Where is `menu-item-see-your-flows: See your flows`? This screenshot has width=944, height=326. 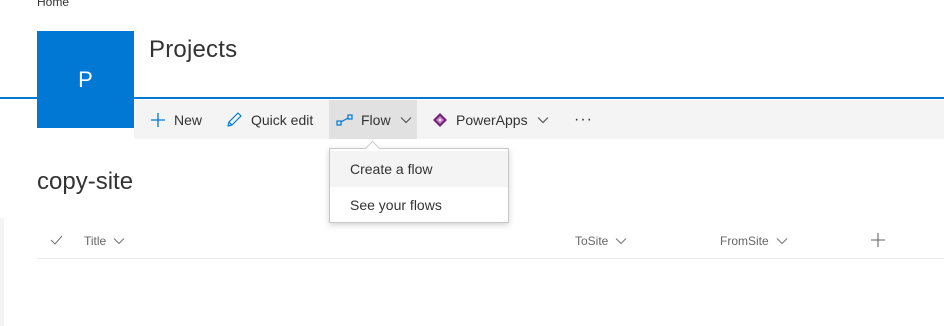
menu-item-see-your-flows: See your flows is located at coordinates (419, 205).